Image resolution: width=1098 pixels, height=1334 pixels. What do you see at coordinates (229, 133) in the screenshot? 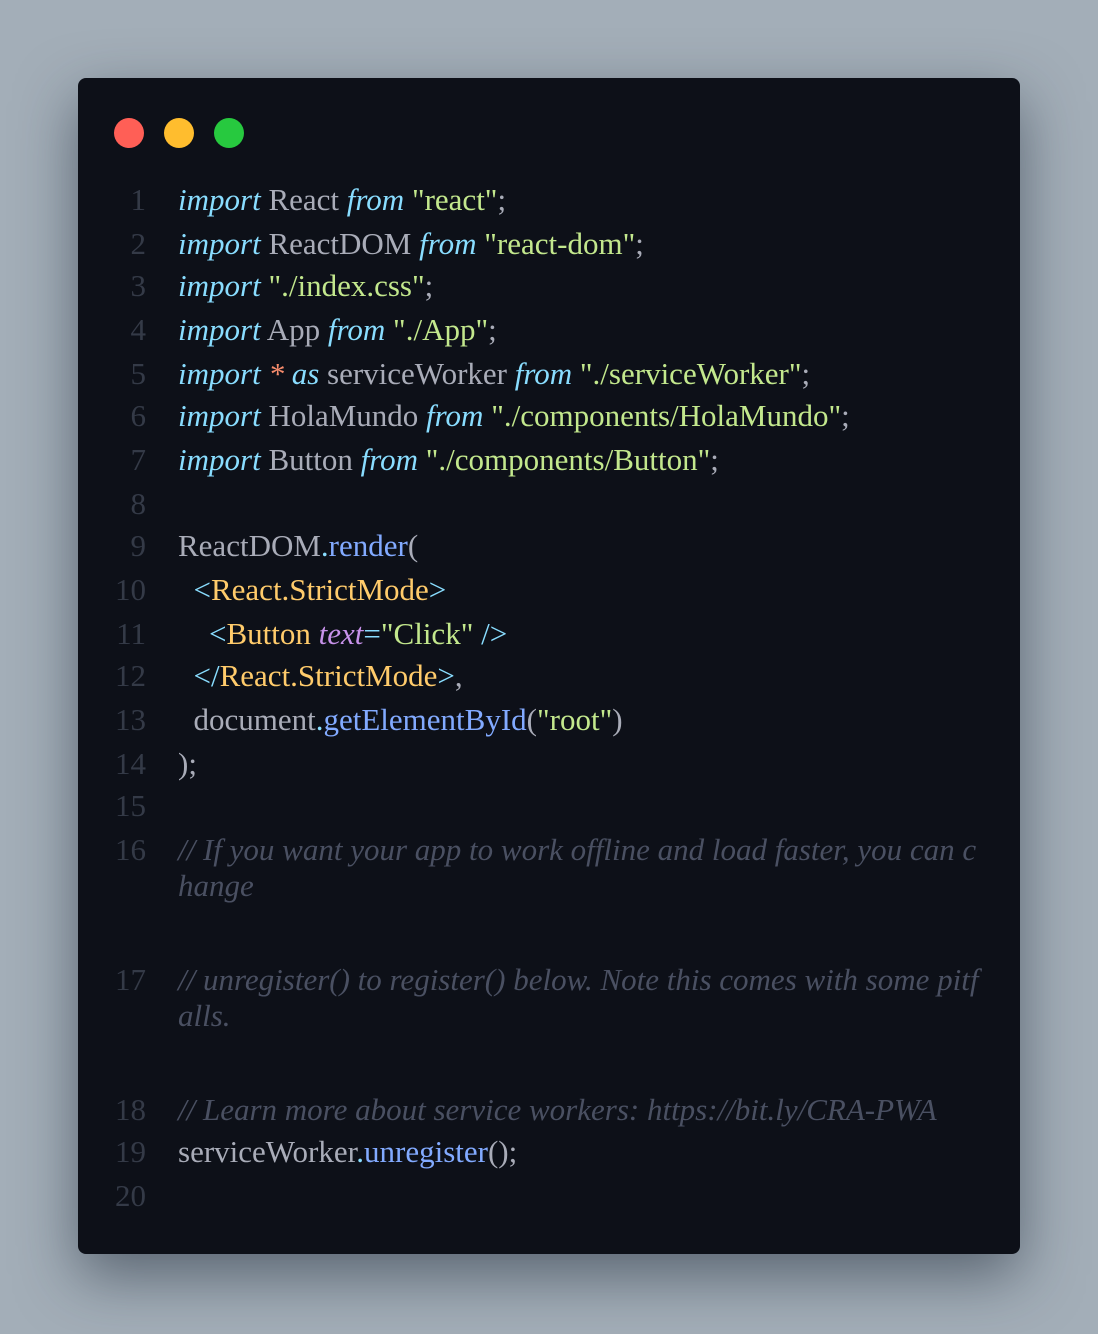
I see `maximize-button` at bounding box center [229, 133].